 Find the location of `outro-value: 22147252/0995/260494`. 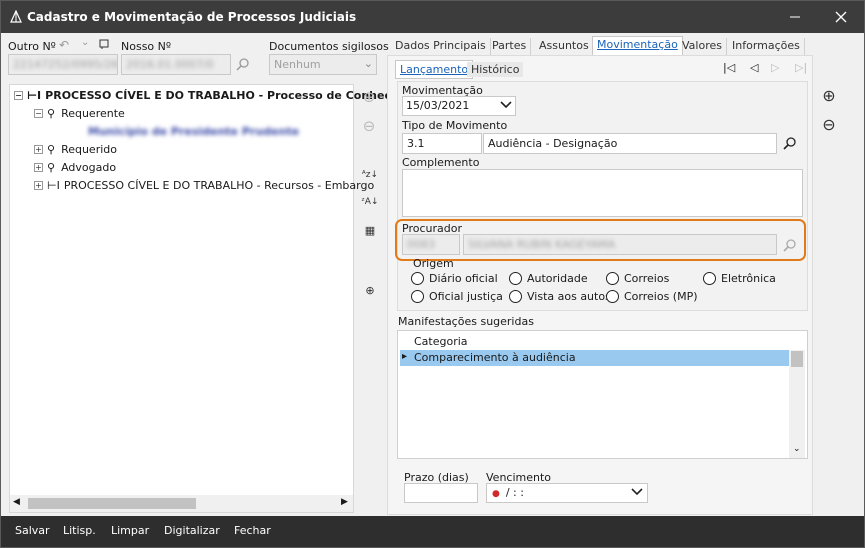

outro-value: 22147252/0995/260494 is located at coordinates (65, 64).